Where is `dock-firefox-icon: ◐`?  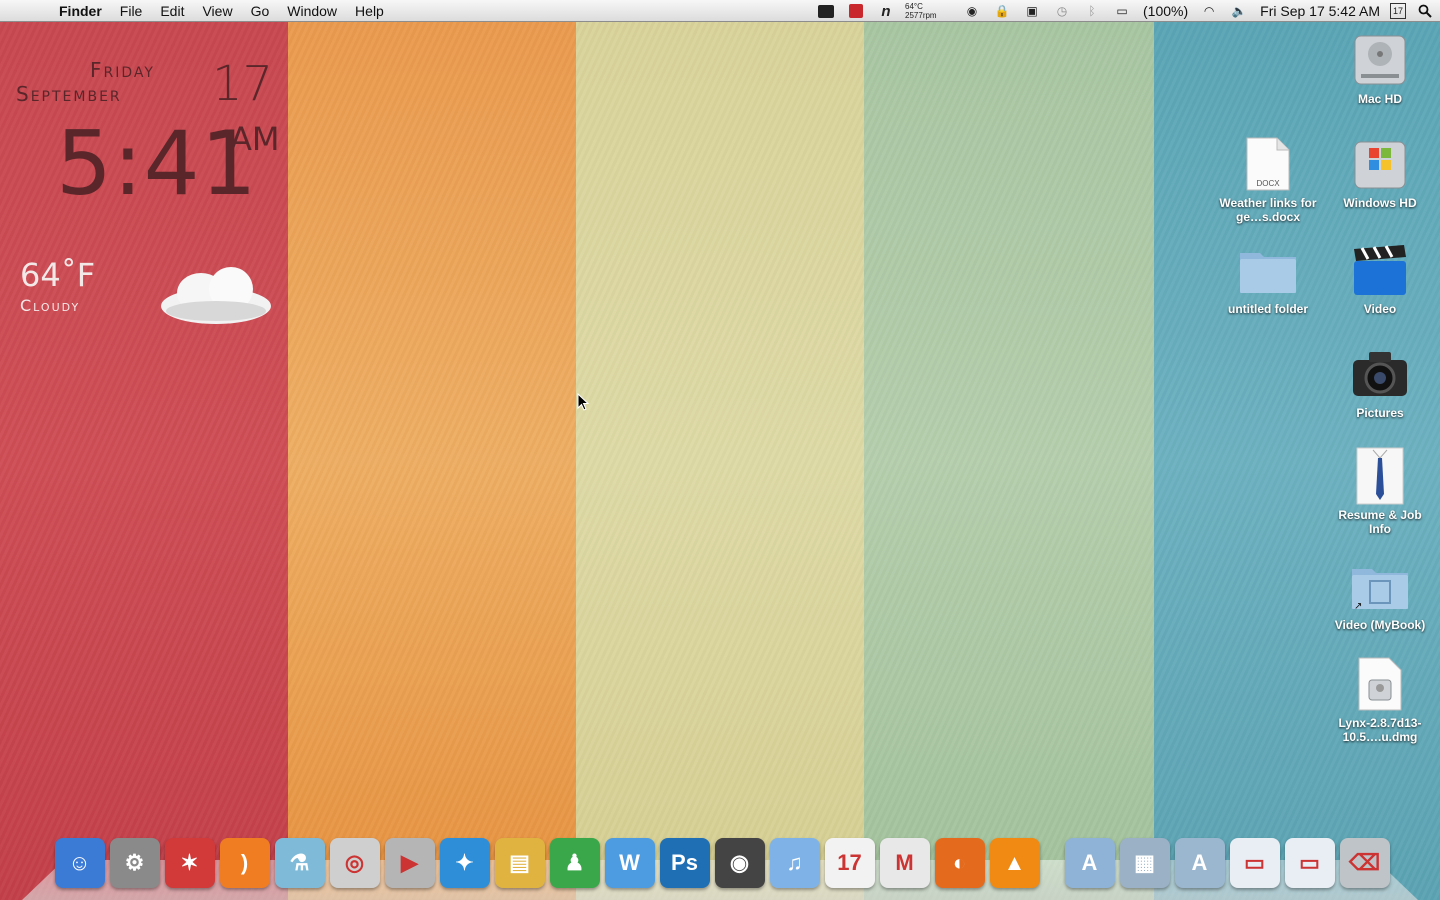
dock-firefox-icon: ◐ is located at coordinates (959, 863).